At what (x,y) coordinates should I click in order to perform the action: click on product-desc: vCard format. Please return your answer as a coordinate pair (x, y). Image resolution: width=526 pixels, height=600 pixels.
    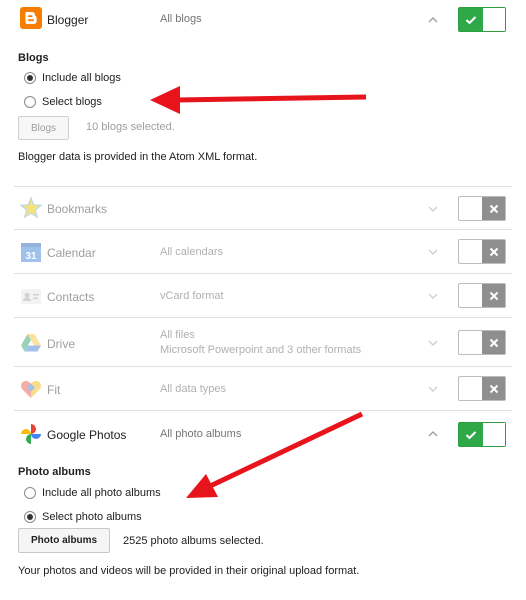
    Looking at the image, I should click on (192, 296).